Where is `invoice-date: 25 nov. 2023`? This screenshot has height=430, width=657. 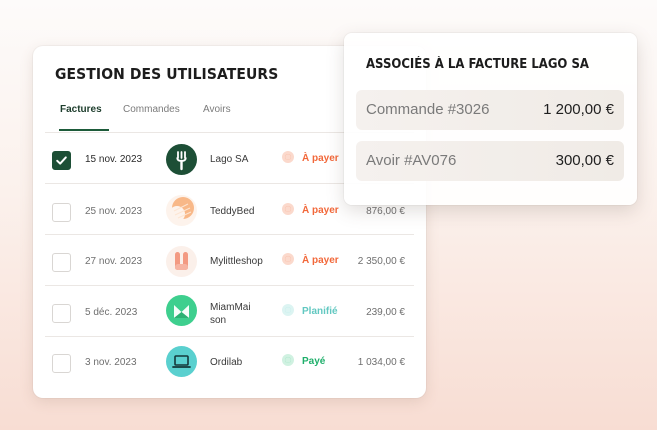 invoice-date: 25 nov. 2023 is located at coordinates (114, 211).